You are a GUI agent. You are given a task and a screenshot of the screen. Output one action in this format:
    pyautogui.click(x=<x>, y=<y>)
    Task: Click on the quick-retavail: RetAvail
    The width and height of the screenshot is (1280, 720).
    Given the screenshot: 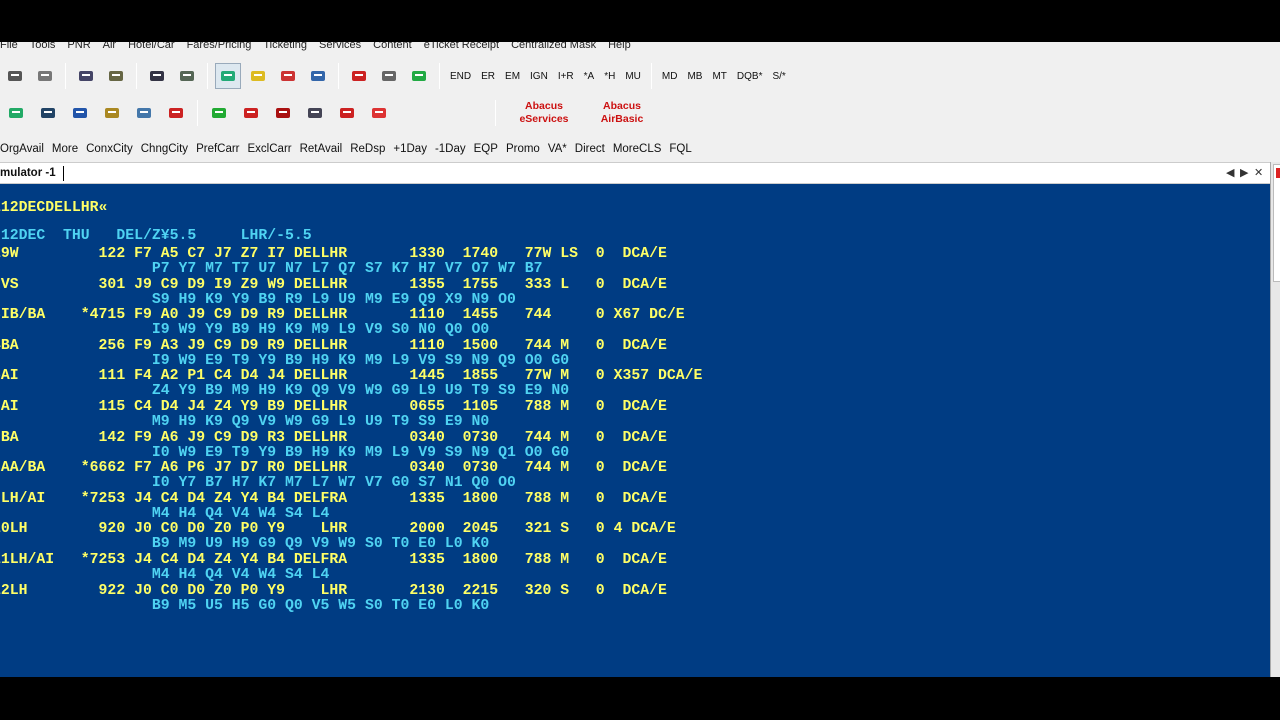 What is the action you would take?
    pyautogui.click(x=321, y=149)
    